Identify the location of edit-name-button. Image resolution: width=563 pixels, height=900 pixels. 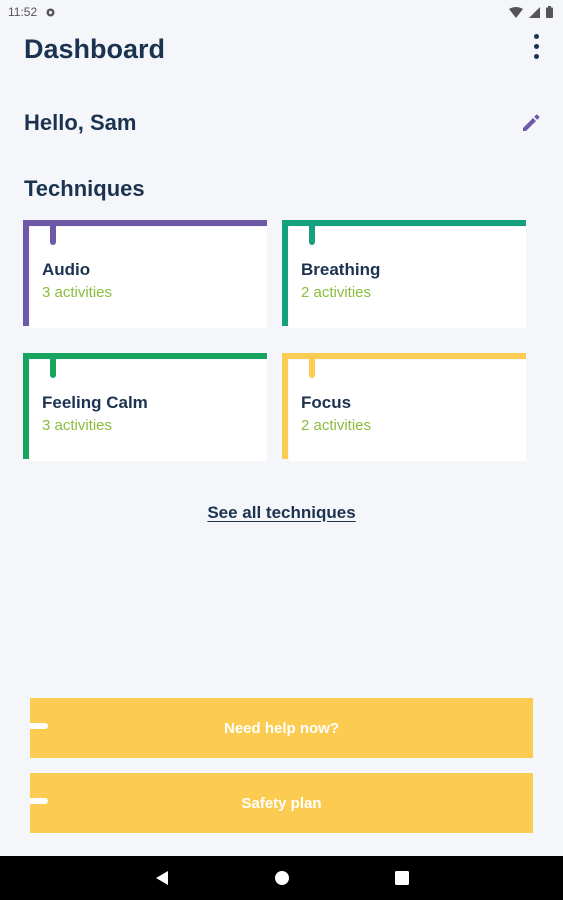
(531, 123).